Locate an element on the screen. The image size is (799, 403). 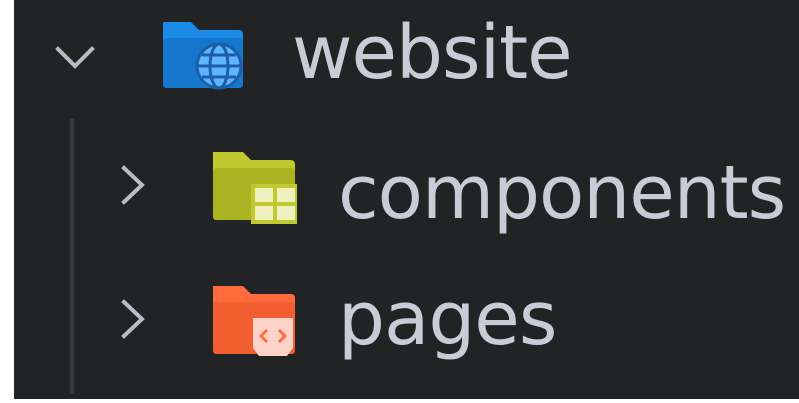
page-border is located at coordinates (399, 401).